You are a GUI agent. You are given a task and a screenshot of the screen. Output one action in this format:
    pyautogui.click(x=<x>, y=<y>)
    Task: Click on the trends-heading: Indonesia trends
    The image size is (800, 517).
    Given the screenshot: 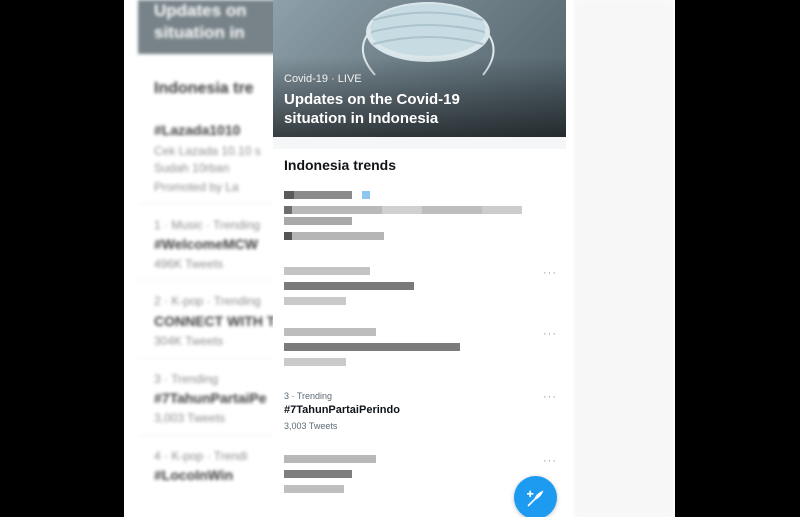 What is the action you would take?
    pyautogui.click(x=340, y=165)
    